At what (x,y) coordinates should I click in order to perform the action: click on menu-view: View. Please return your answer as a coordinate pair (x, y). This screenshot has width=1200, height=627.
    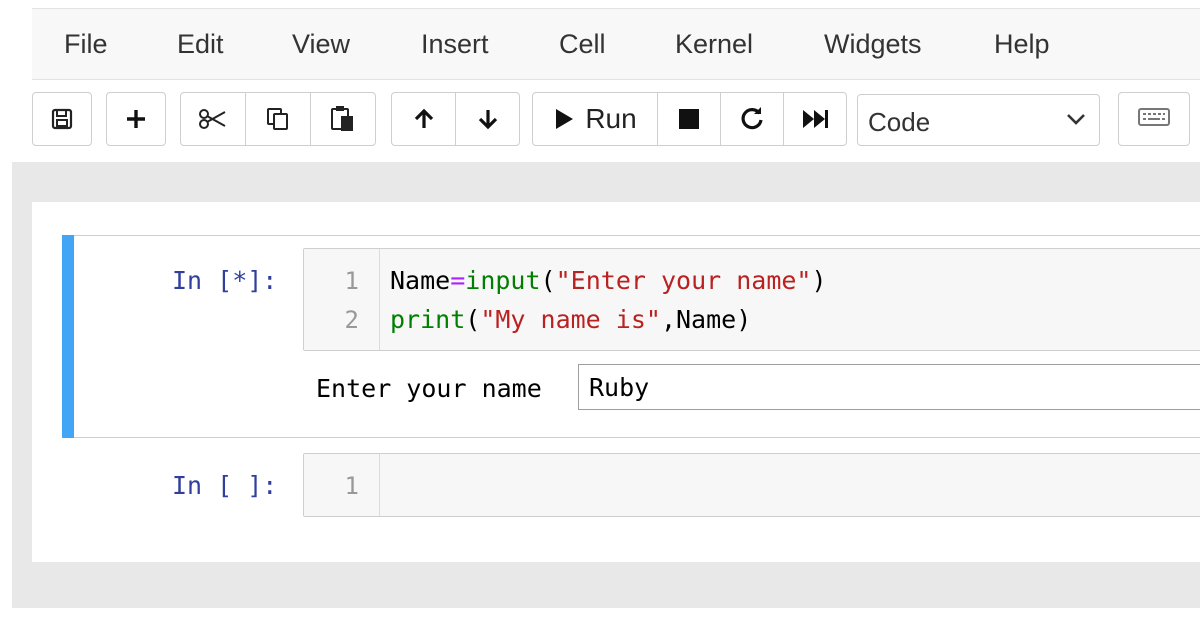
    Looking at the image, I should click on (321, 44).